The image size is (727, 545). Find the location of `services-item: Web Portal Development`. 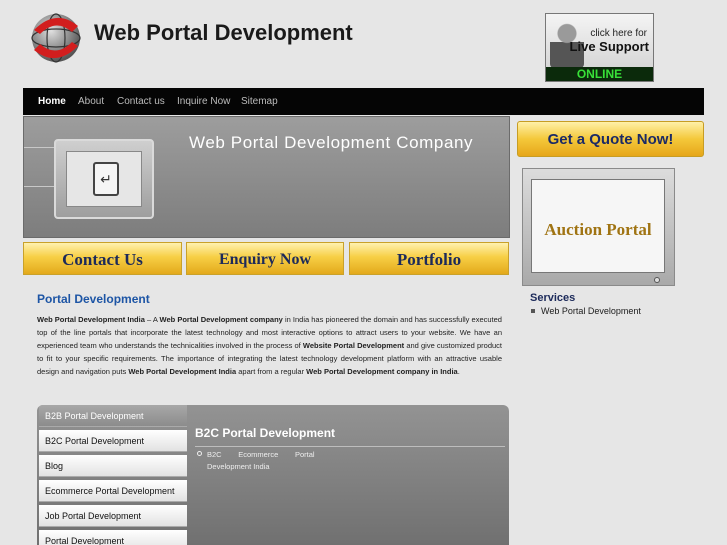

services-item: Web Portal Development is located at coordinates (586, 311).